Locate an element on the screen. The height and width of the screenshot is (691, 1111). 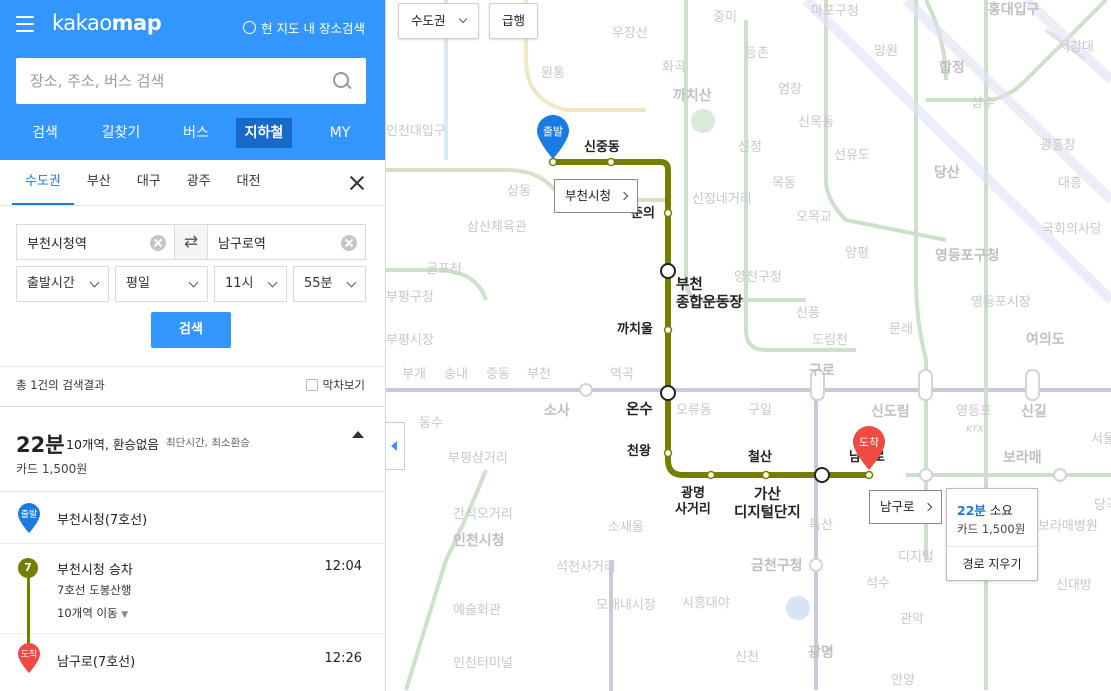
route-station-label: 철산 is located at coordinates (760, 458).